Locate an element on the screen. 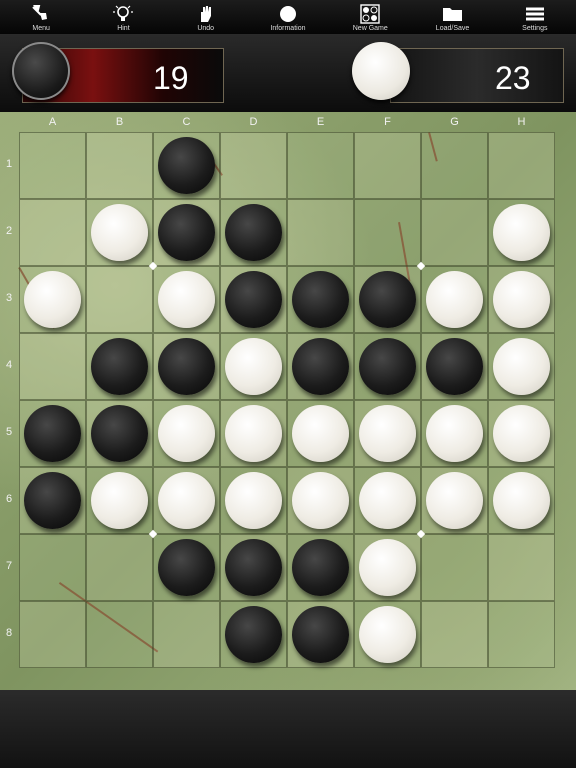 This screenshot has height=768, width=576. row-label: 8 is located at coordinates (9, 633).